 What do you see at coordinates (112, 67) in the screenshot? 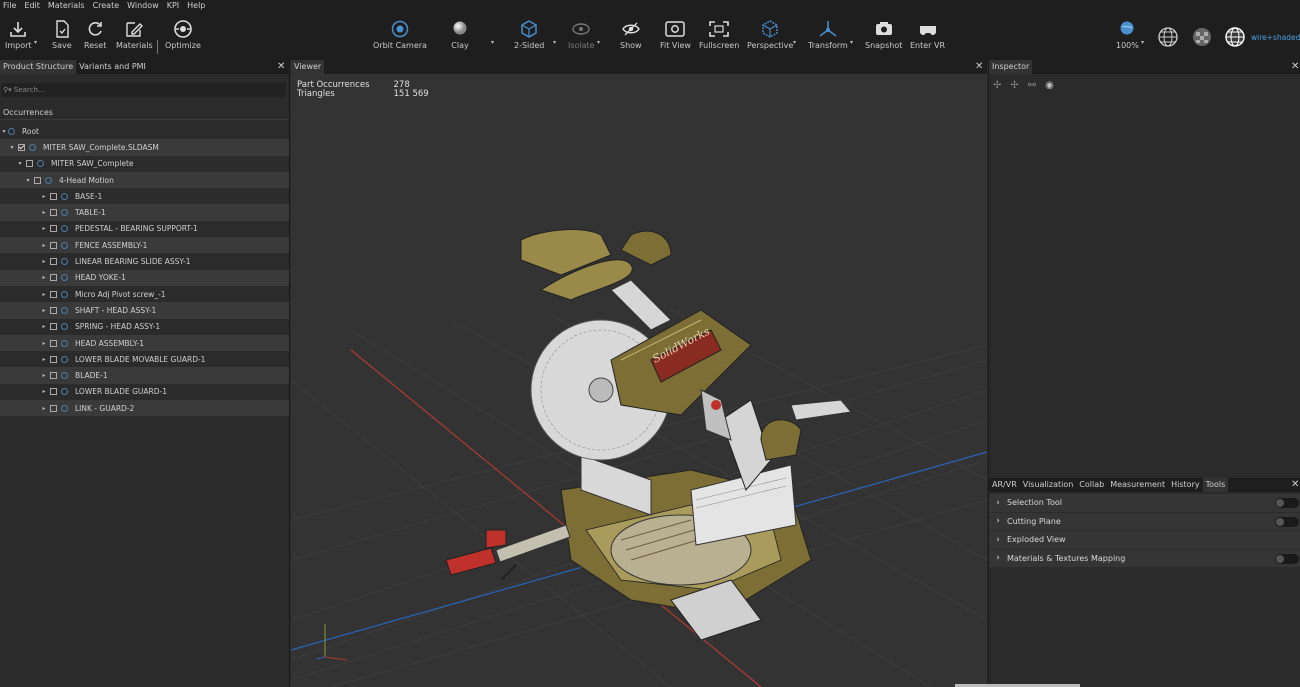
I see `tab-variants-pmi: Variants and PMI` at bounding box center [112, 67].